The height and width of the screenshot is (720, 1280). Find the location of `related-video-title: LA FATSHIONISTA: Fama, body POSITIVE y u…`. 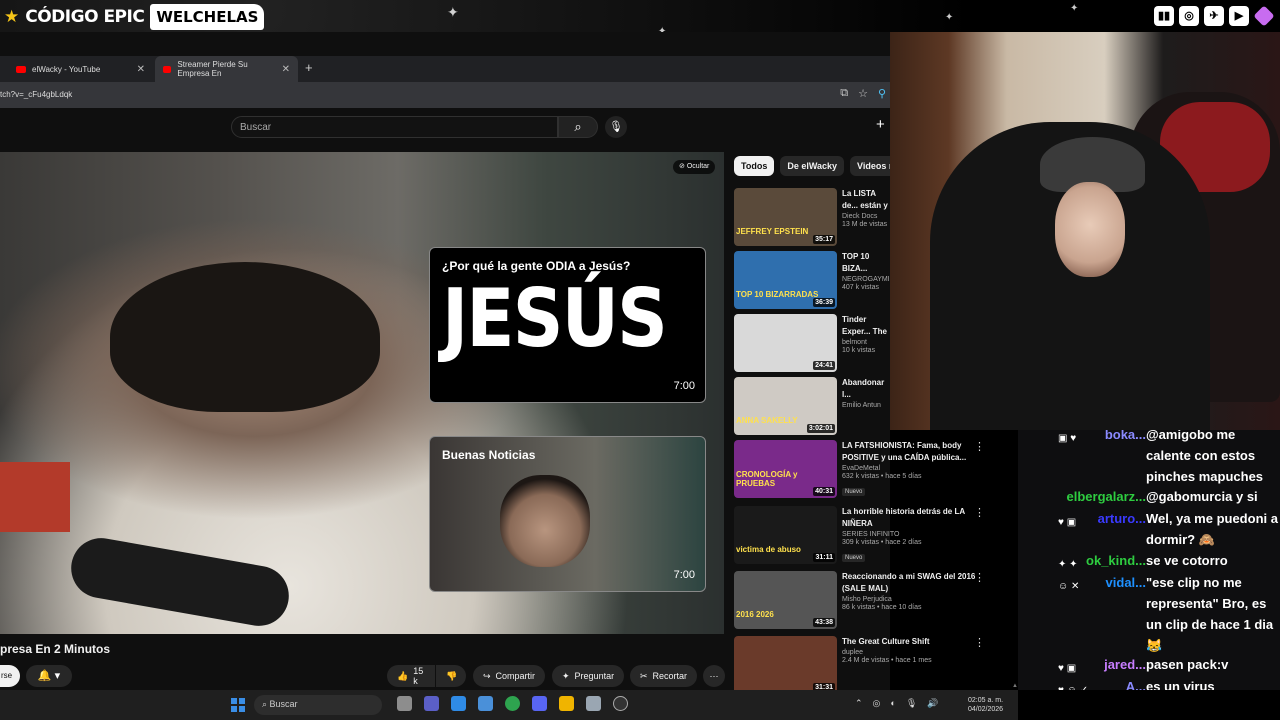

related-video-title: LA FATSHIONISTA: Fama, body POSITIVE y u… is located at coordinates (909, 452).